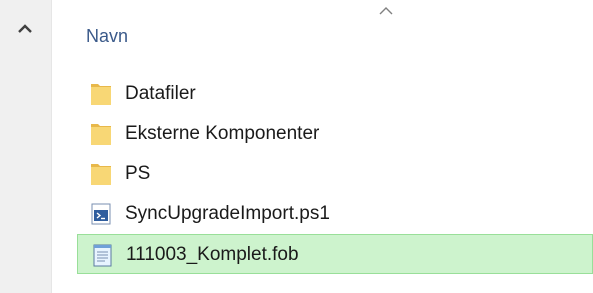 This screenshot has width=593, height=293. Describe the element at coordinates (160, 93) in the screenshot. I see `file-name: Datafiler` at that location.